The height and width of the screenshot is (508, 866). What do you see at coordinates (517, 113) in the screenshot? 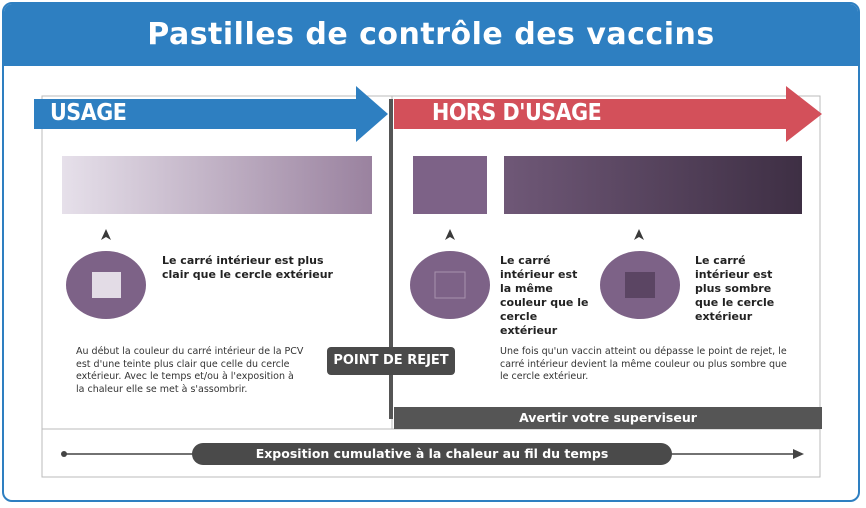
I see `discard-label: HORS D'USAGE` at bounding box center [517, 113].